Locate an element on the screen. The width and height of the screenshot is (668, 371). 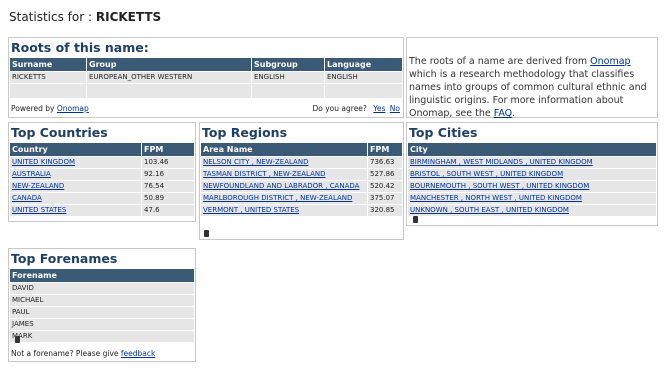
fpm-value: 47.6 is located at coordinates (168, 210).